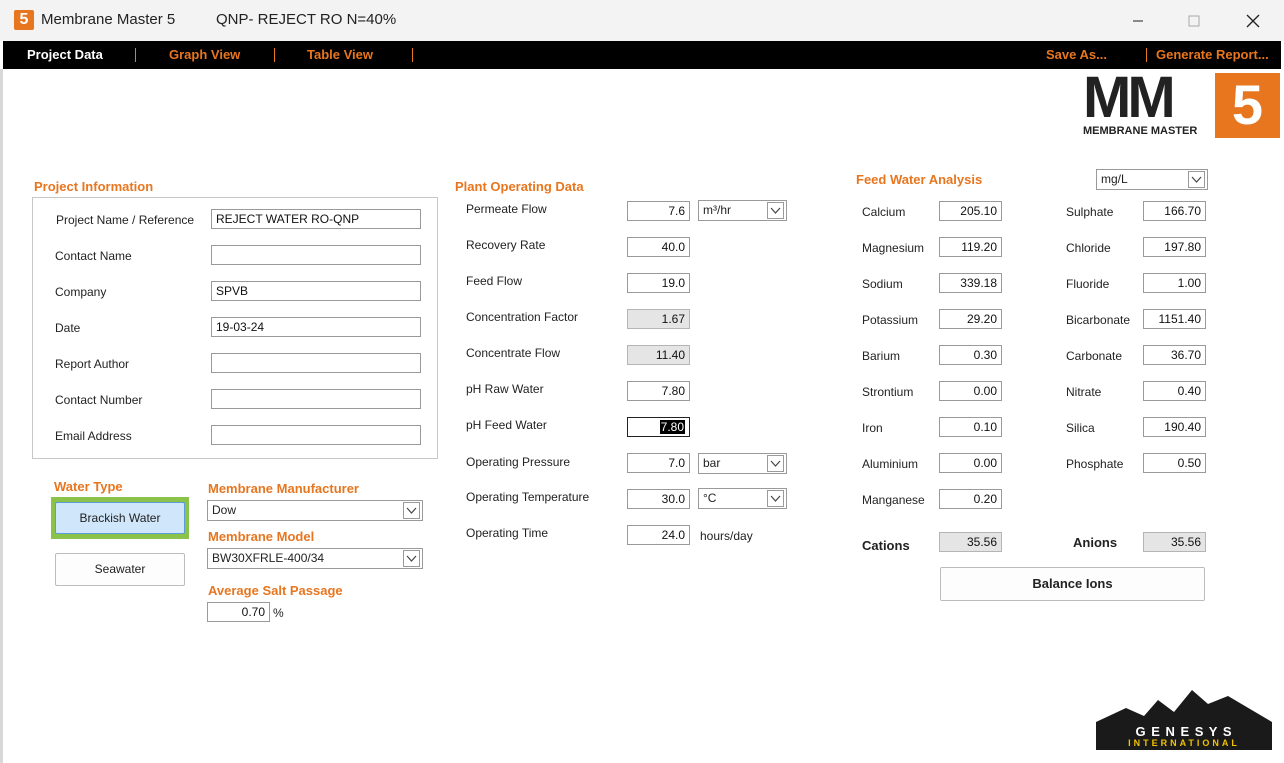 The height and width of the screenshot is (763, 1284). I want to click on email-address-field, so click(316, 435).